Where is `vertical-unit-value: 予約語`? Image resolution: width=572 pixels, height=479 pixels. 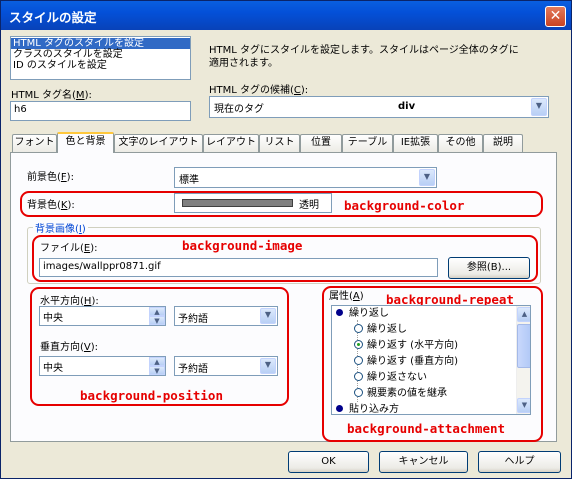
vertical-unit-value: 予約語 is located at coordinates (193, 369).